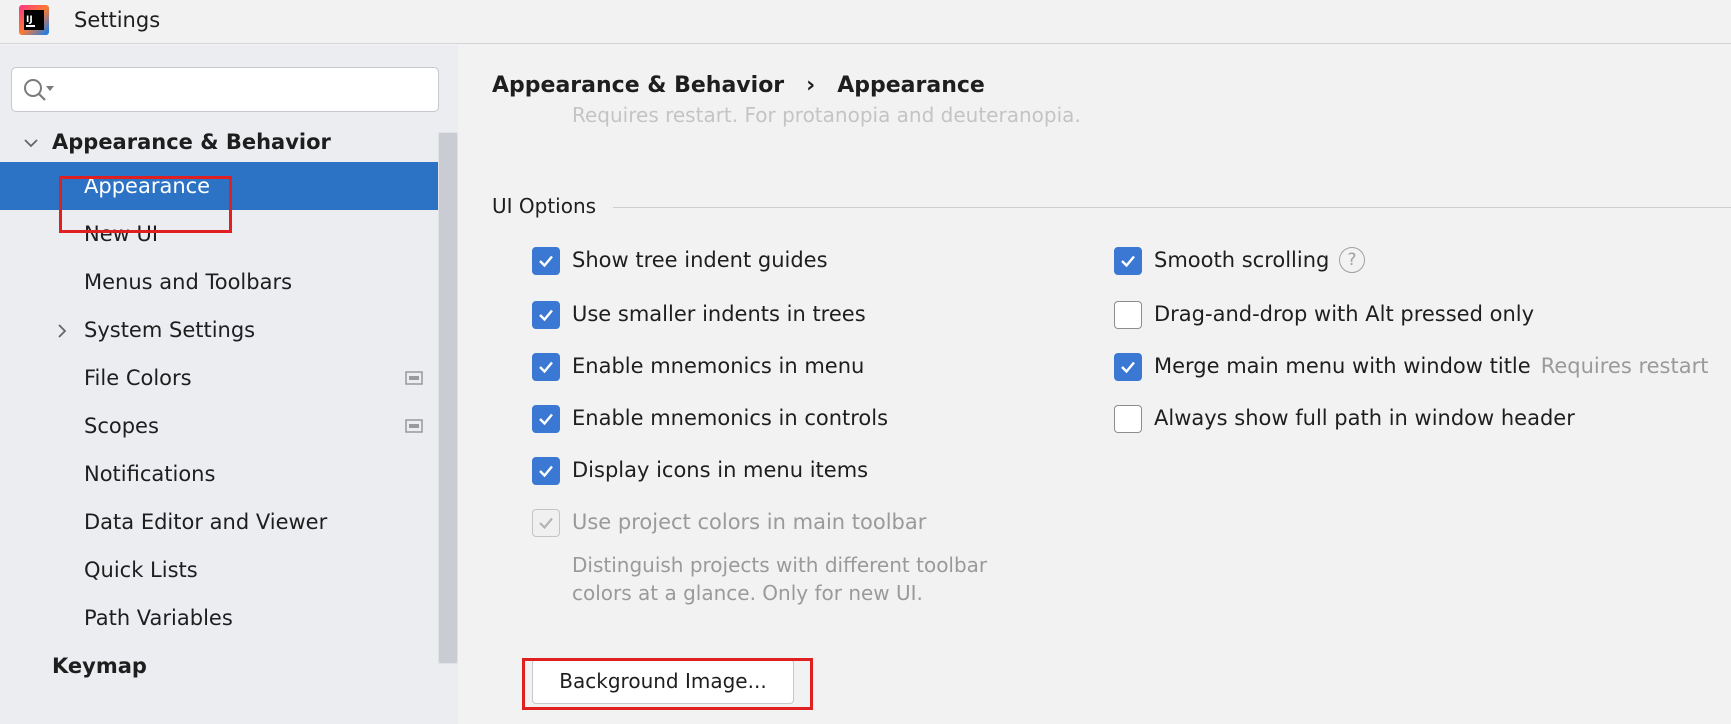 This screenshot has width=1731, height=724. What do you see at coordinates (40, 90) in the screenshot?
I see `search-icon` at bounding box center [40, 90].